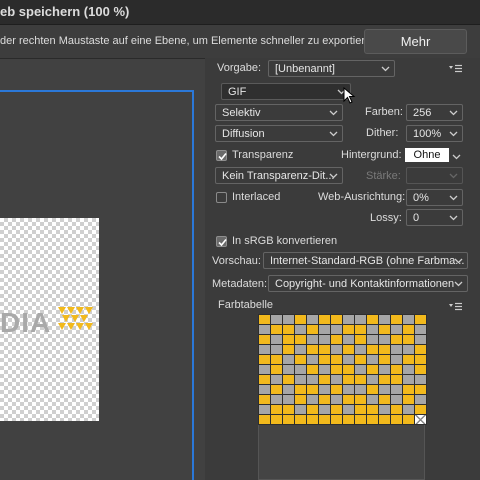 Image resolution: width=480 pixels, height=480 pixels. What do you see at coordinates (427, 155) in the screenshot?
I see `matte-color-swatch: Ohne` at bounding box center [427, 155].